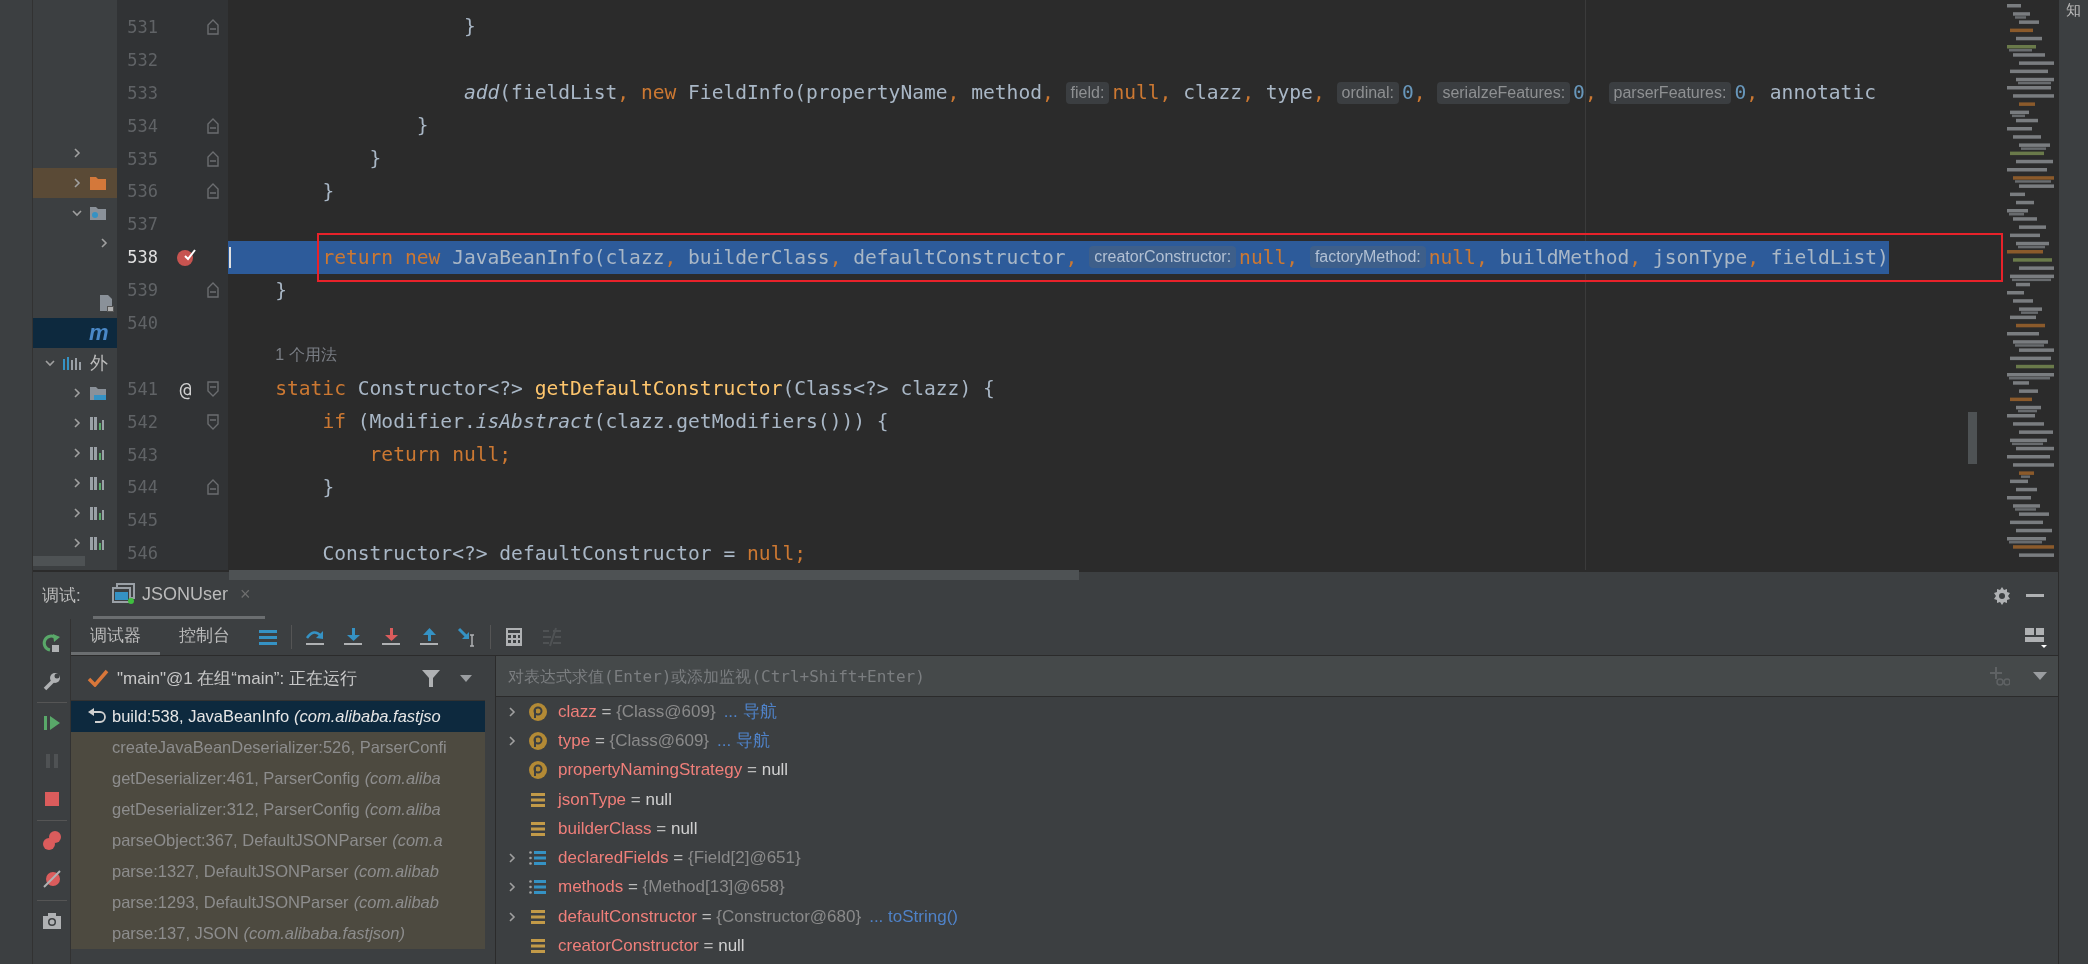  Describe the element at coordinates (605, 422) in the screenshot. I see `code-text: if (Modifier.isAbstract(clazz.getModifiers())) {` at that location.